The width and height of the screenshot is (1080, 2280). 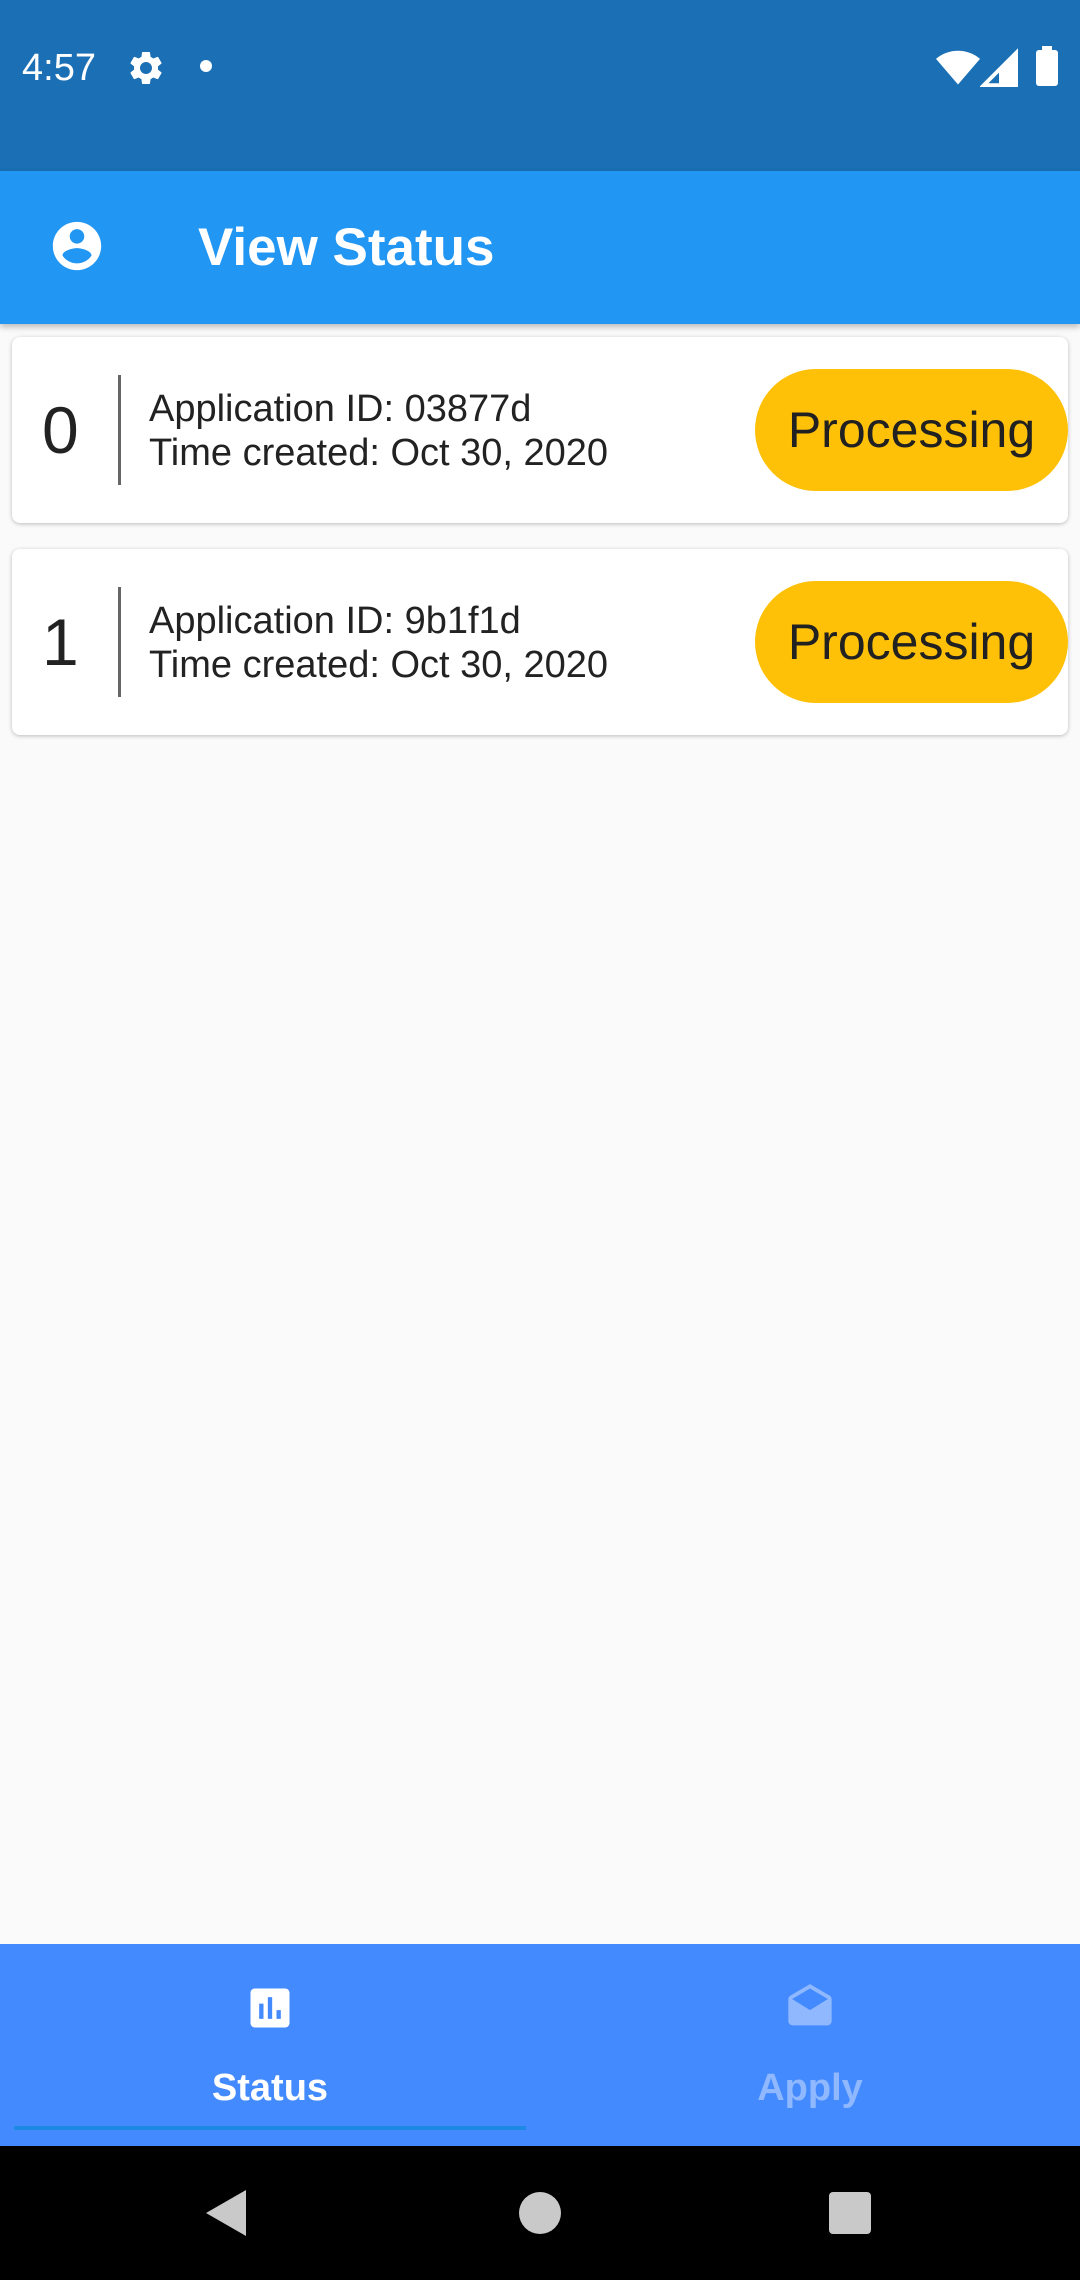 What do you see at coordinates (226, 2213) in the screenshot?
I see `back-icon` at bounding box center [226, 2213].